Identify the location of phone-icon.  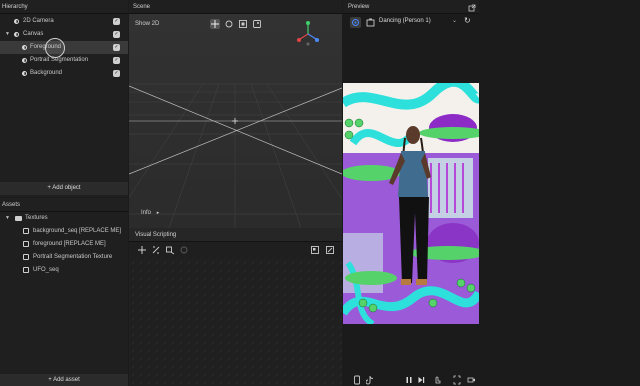
(357, 380).